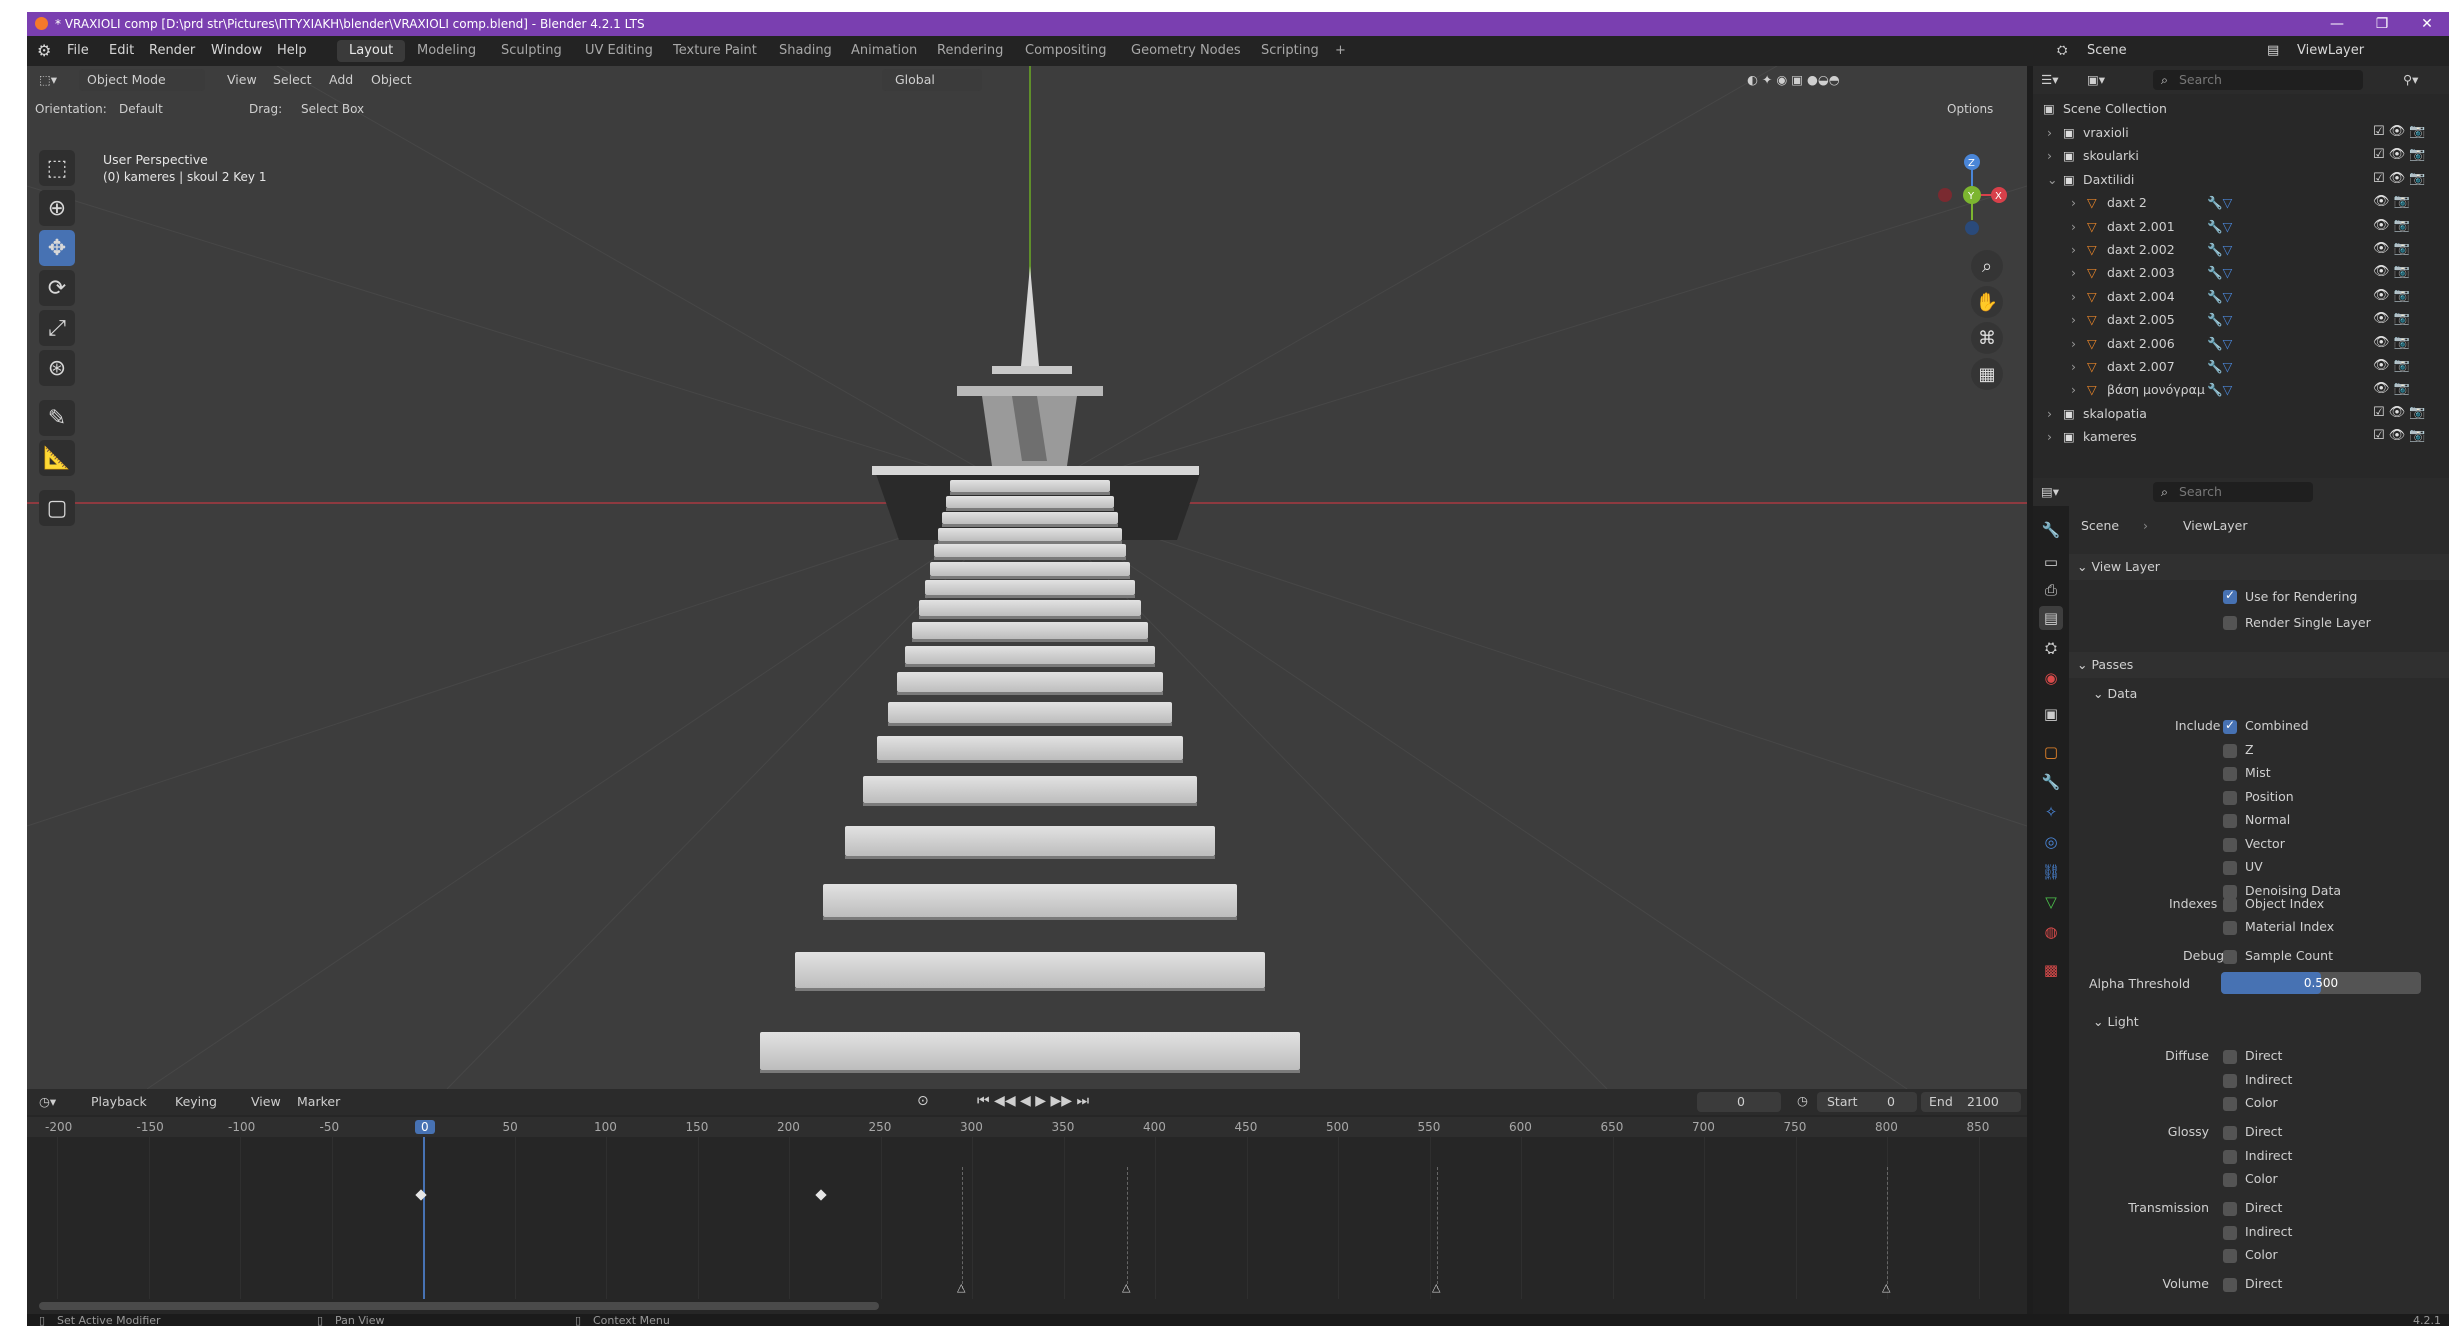 The height and width of the screenshot is (1326, 2449). I want to click on world-tab-icon: ◉, so click(2051, 678).